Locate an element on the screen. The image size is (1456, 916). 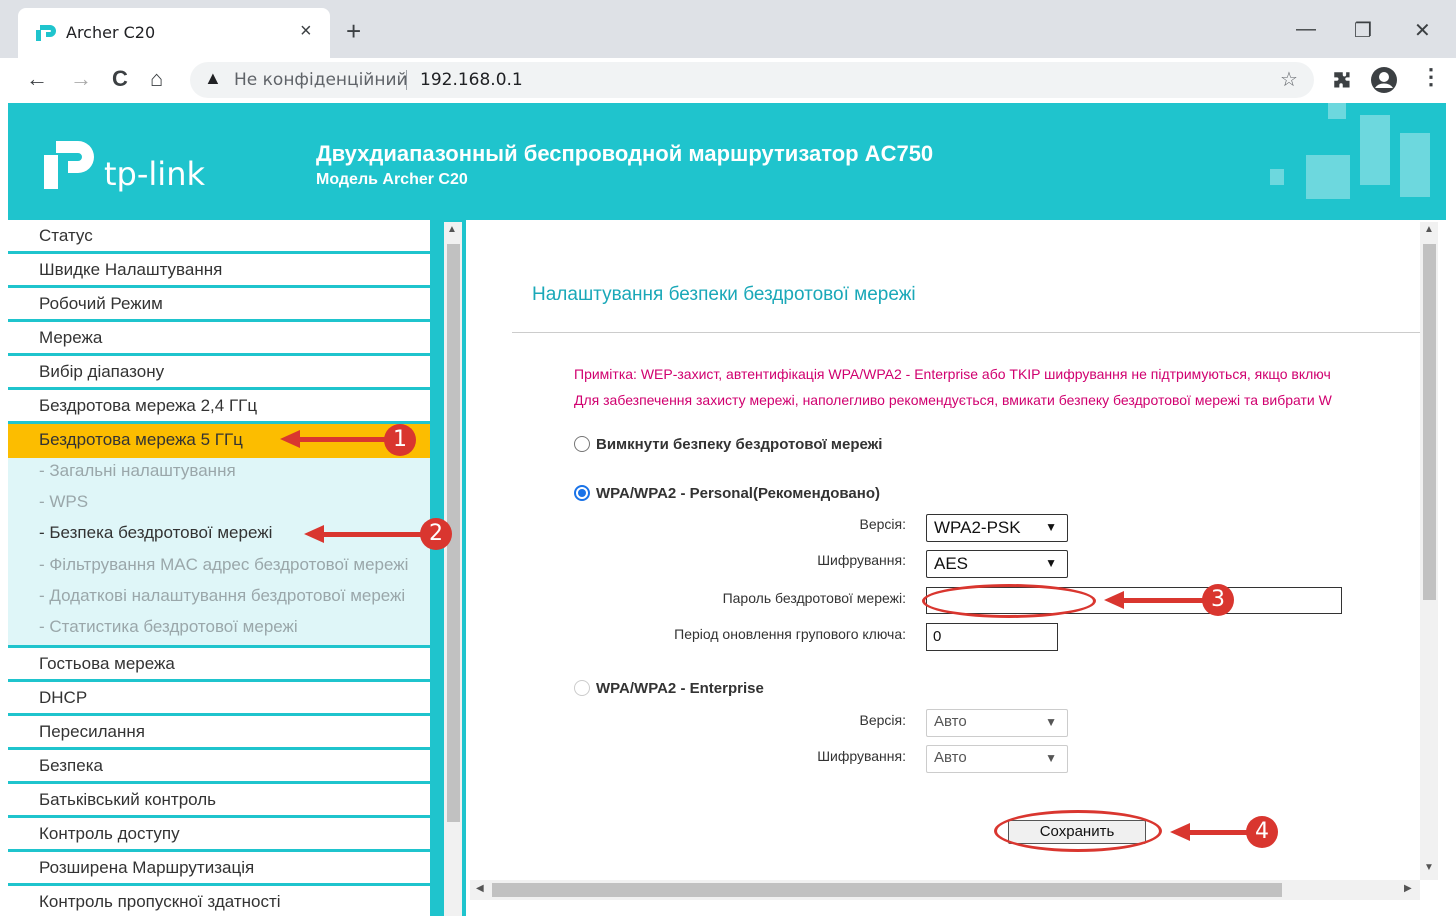
option-wpa-personal: WPA/WPA2 - Personal(Рекомендовано) is located at coordinates (727, 493).